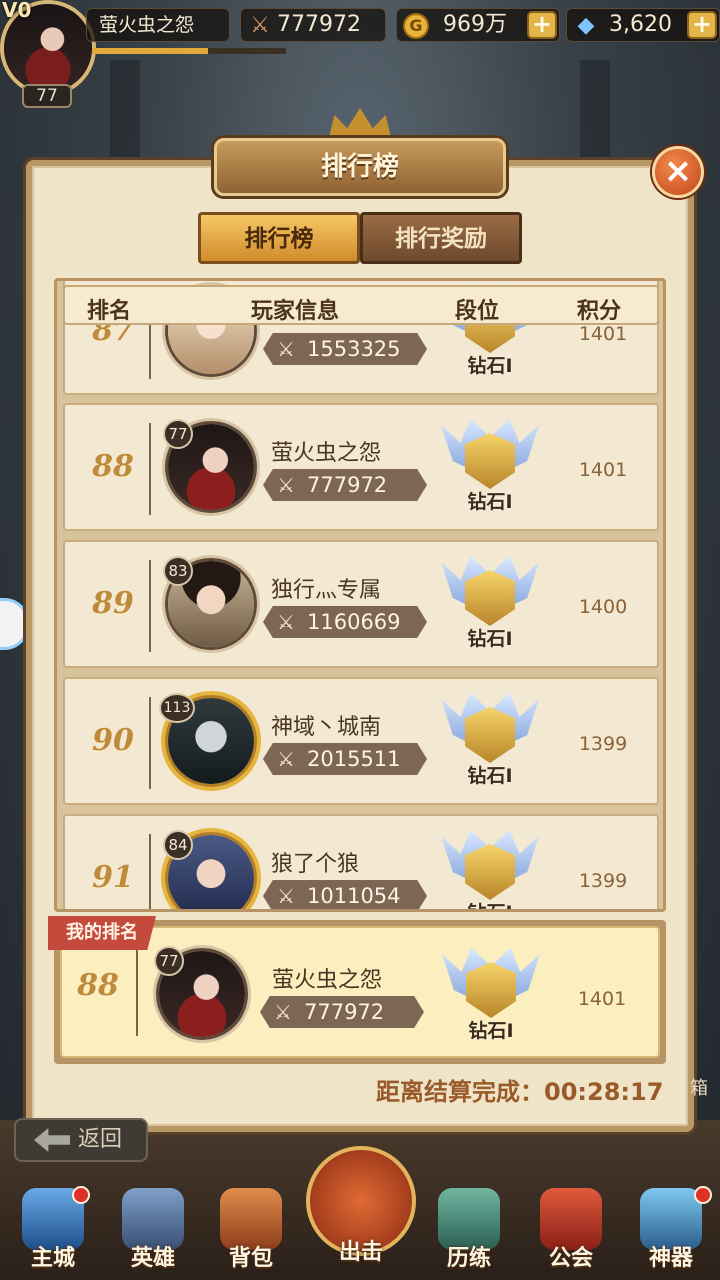 The image size is (720, 1280). Describe the element at coordinates (670, 1258) in the screenshot. I see `nav-label: 神器` at that location.